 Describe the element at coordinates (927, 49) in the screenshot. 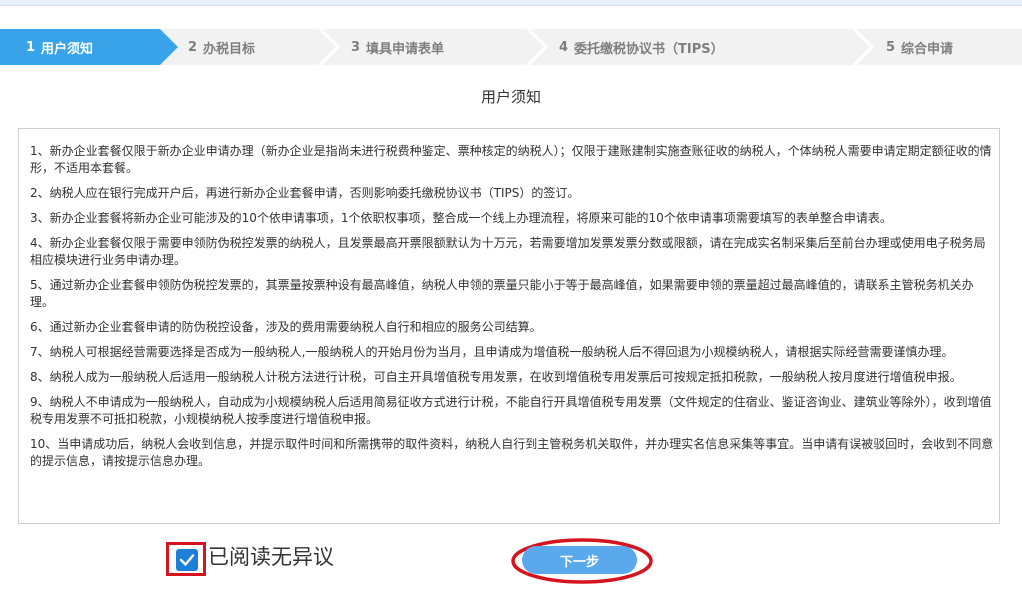

I see `step-label: 综合申请` at that location.